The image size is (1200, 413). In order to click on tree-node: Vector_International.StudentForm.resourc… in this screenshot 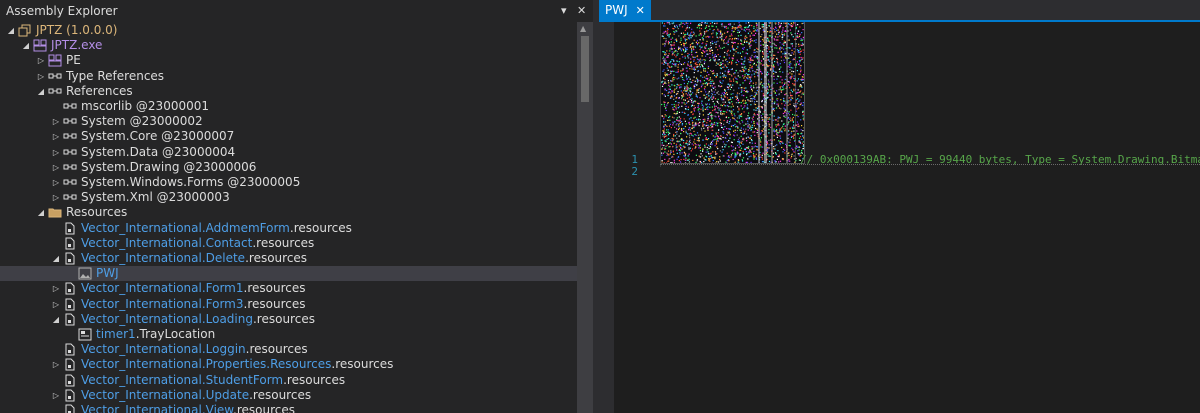, I will do `click(288, 380)`.